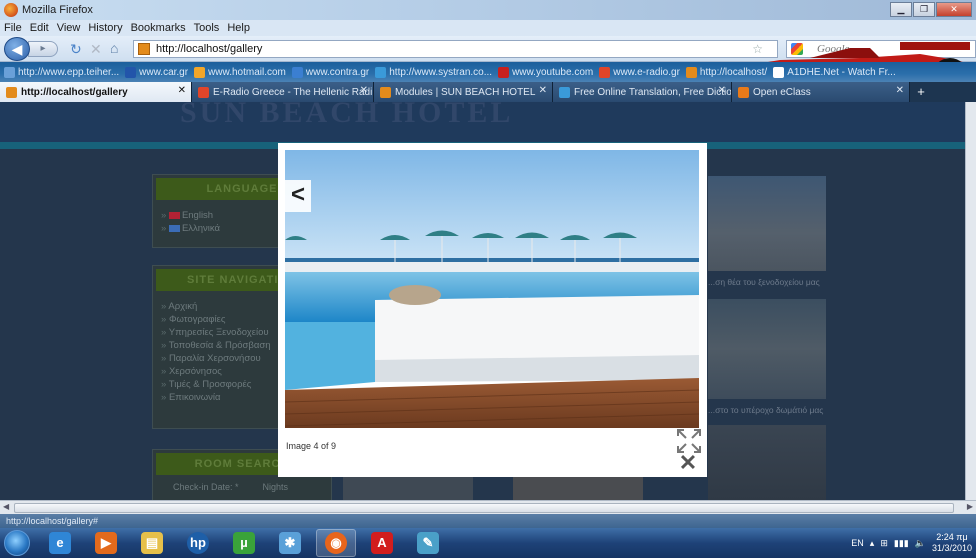  What do you see at coordinates (954, 9) in the screenshot?
I see `close-window-button: ✕` at bounding box center [954, 9].